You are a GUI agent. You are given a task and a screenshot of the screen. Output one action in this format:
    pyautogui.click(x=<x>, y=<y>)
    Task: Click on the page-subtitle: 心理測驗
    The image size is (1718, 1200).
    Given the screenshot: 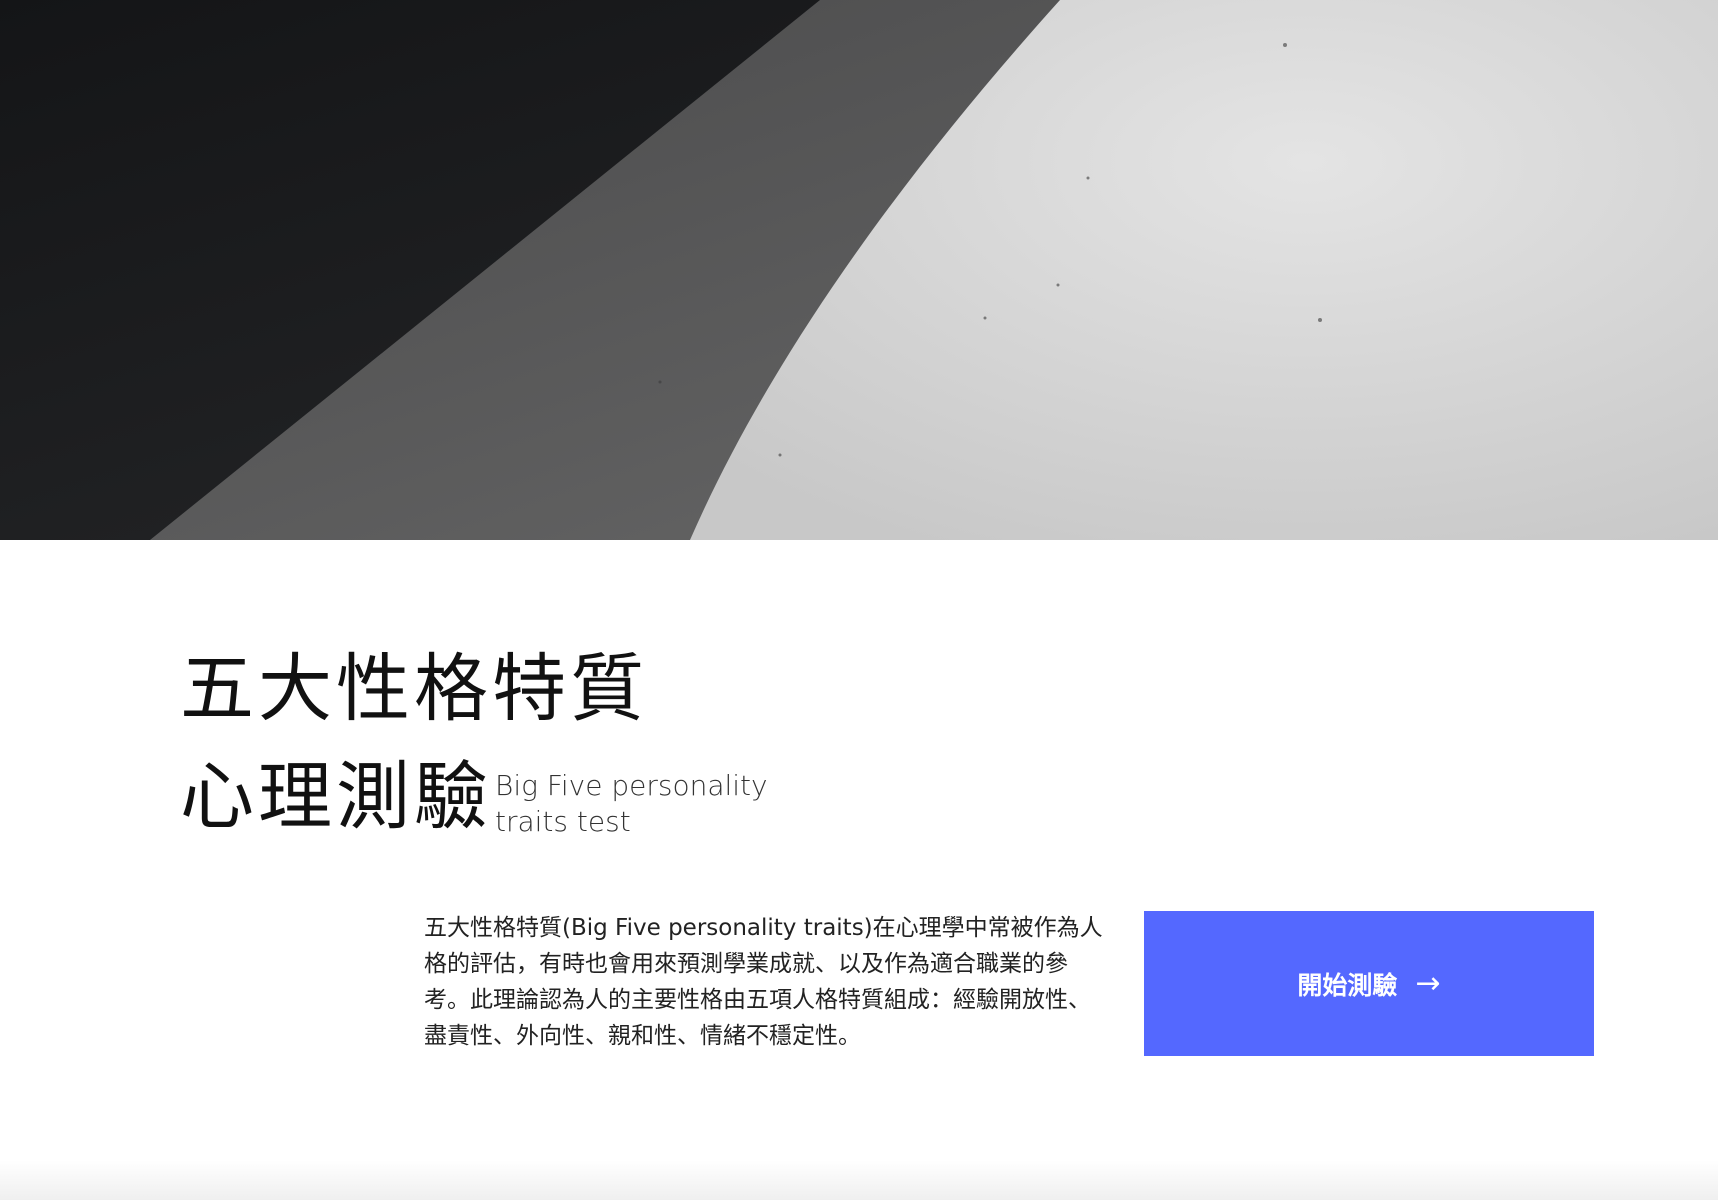 What is the action you would take?
    pyautogui.click(x=336, y=797)
    